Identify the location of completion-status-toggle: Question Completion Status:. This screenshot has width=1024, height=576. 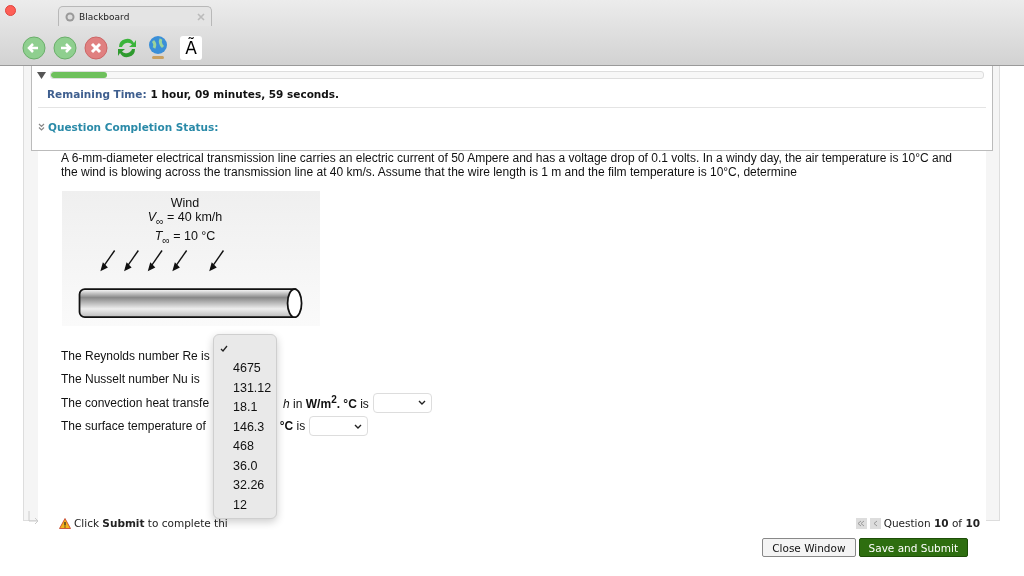
(133, 127).